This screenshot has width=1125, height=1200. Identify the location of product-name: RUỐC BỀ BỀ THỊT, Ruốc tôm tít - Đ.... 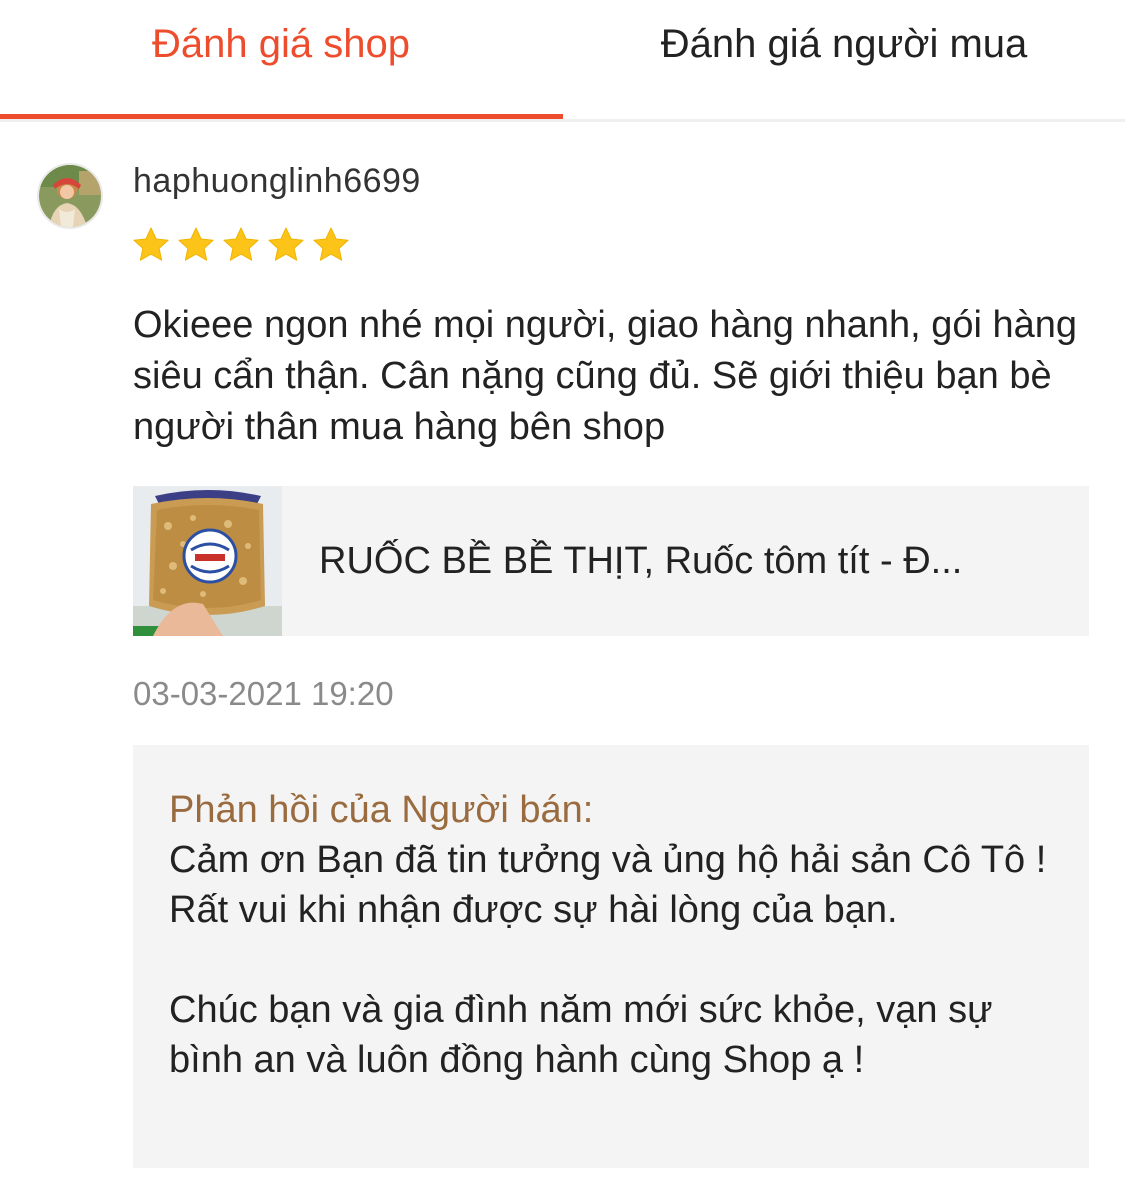
(641, 560).